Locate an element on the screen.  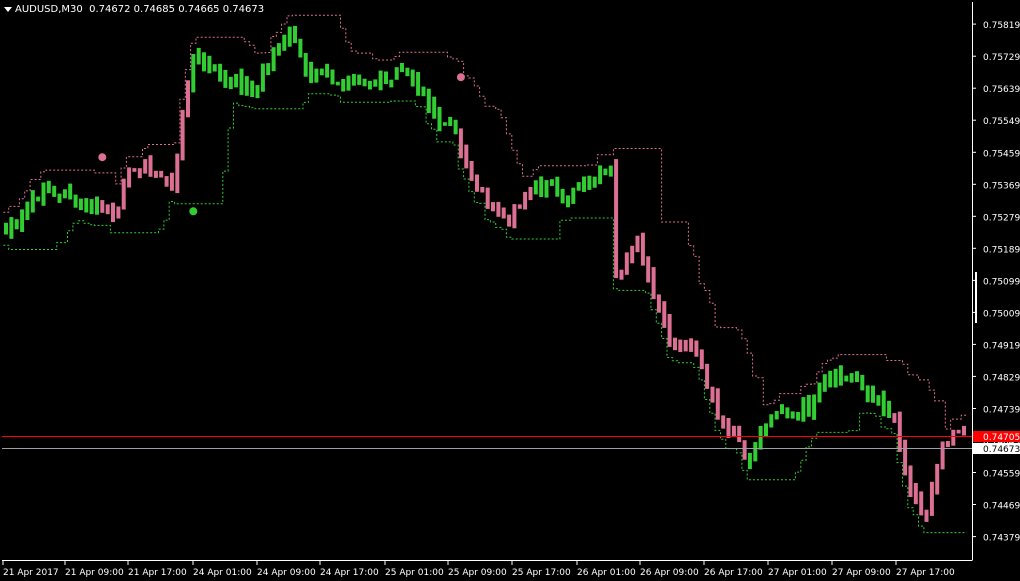
x-tick-label: 26 Apr 01:00 is located at coordinates (606, 573).